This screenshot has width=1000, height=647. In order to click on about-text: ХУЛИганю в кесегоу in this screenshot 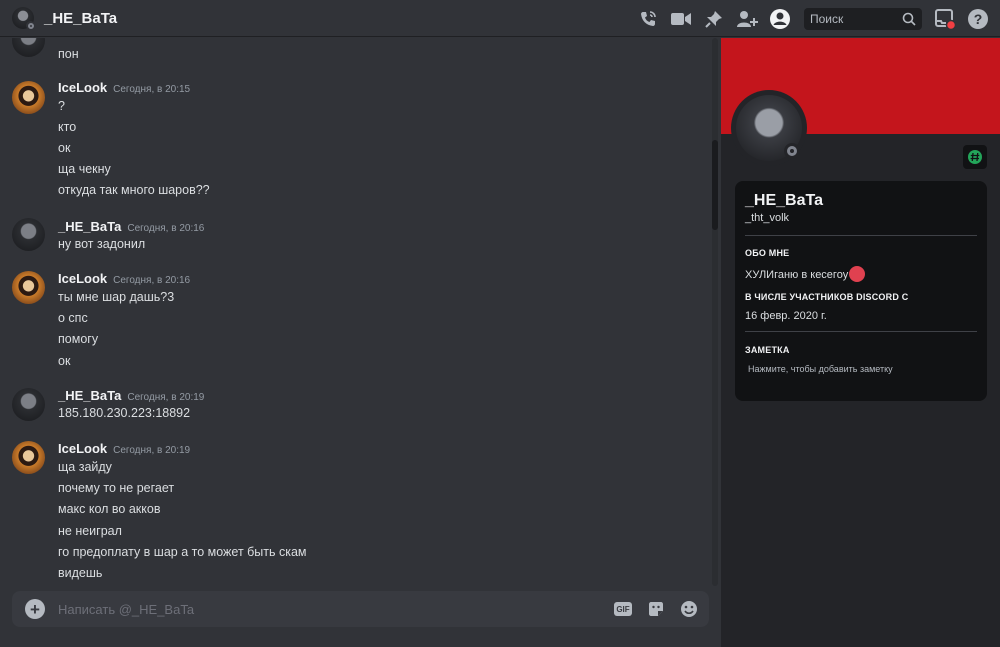, I will do `click(805, 274)`.